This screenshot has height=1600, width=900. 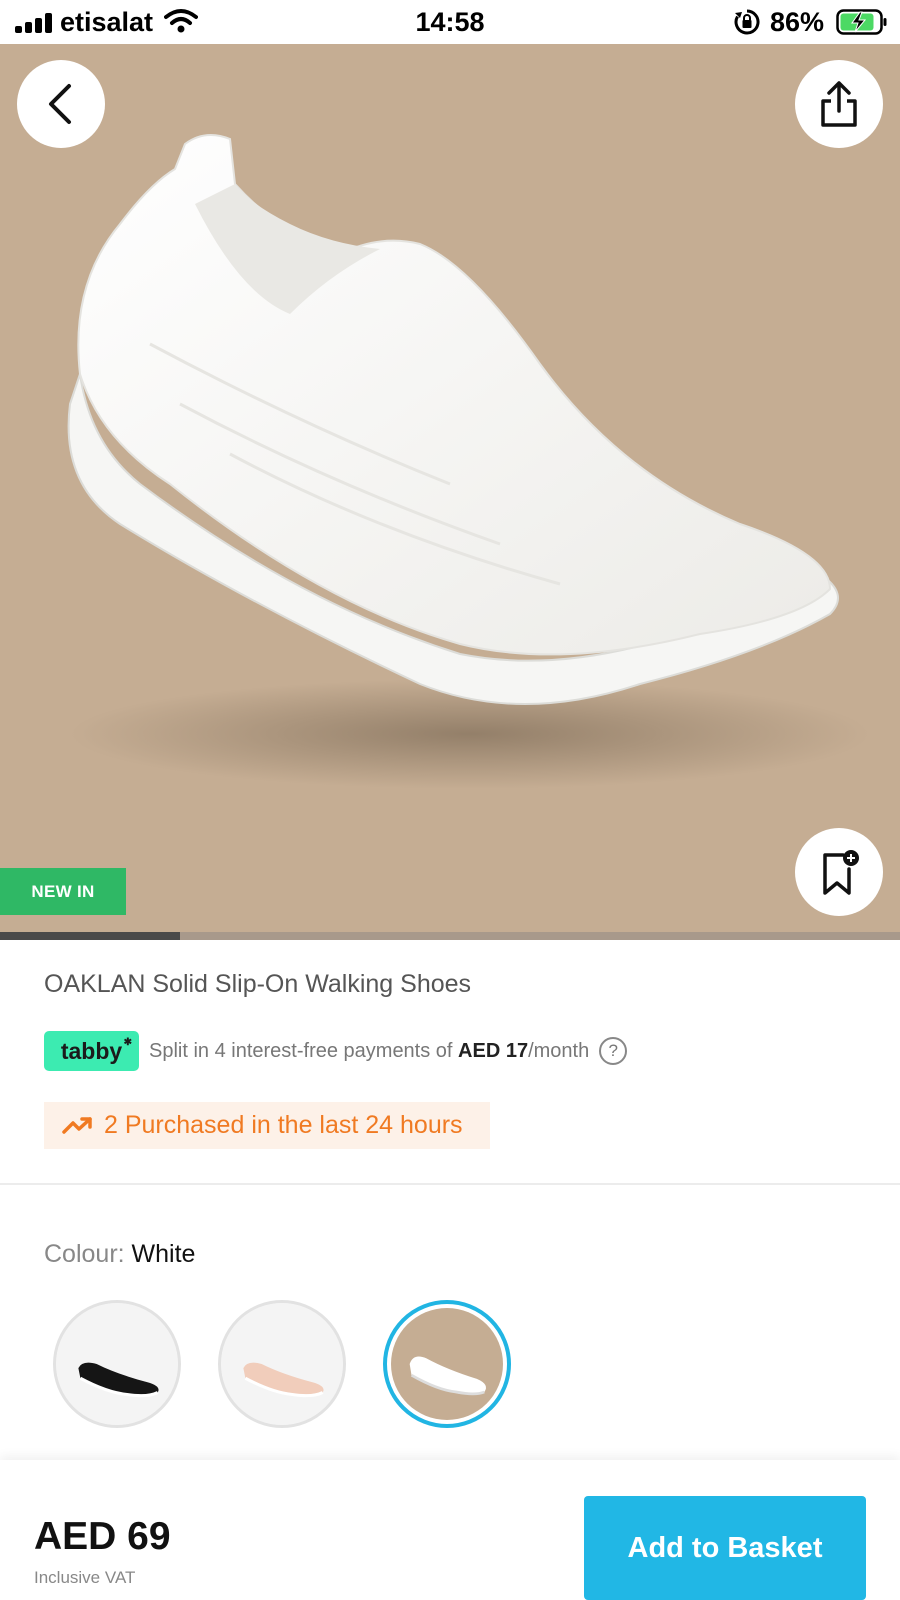 I want to click on chevron-left-icon, so click(x=60, y=104).